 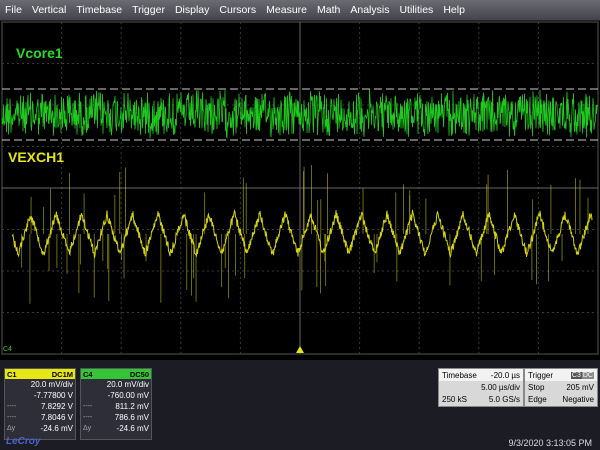 What do you see at coordinates (550, 443) in the screenshot?
I see `datetime-readout: 9/3/2020 3:13:05 PM` at bounding box center [550, 443].